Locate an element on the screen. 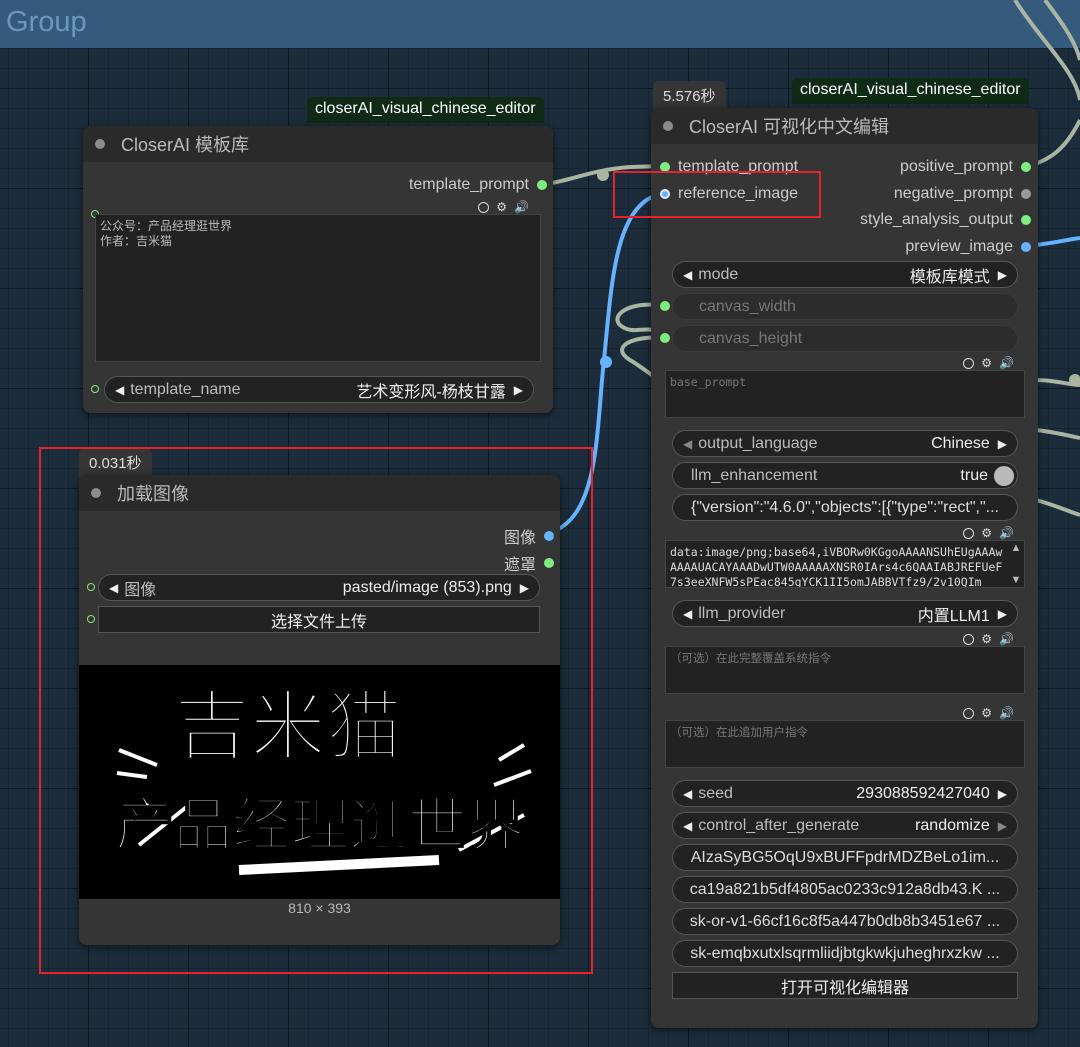  widget-value: Chinese is located at coordinates (960, 443).